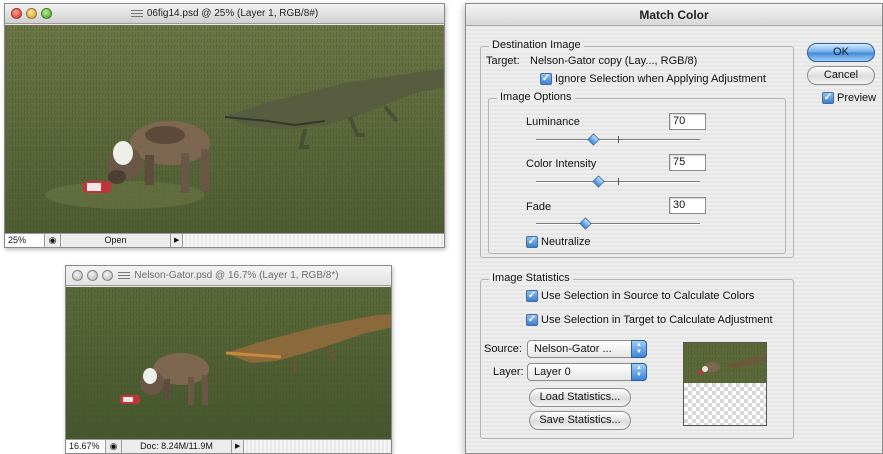  I want to click on thumbnail-transparency, so click(725, 404).